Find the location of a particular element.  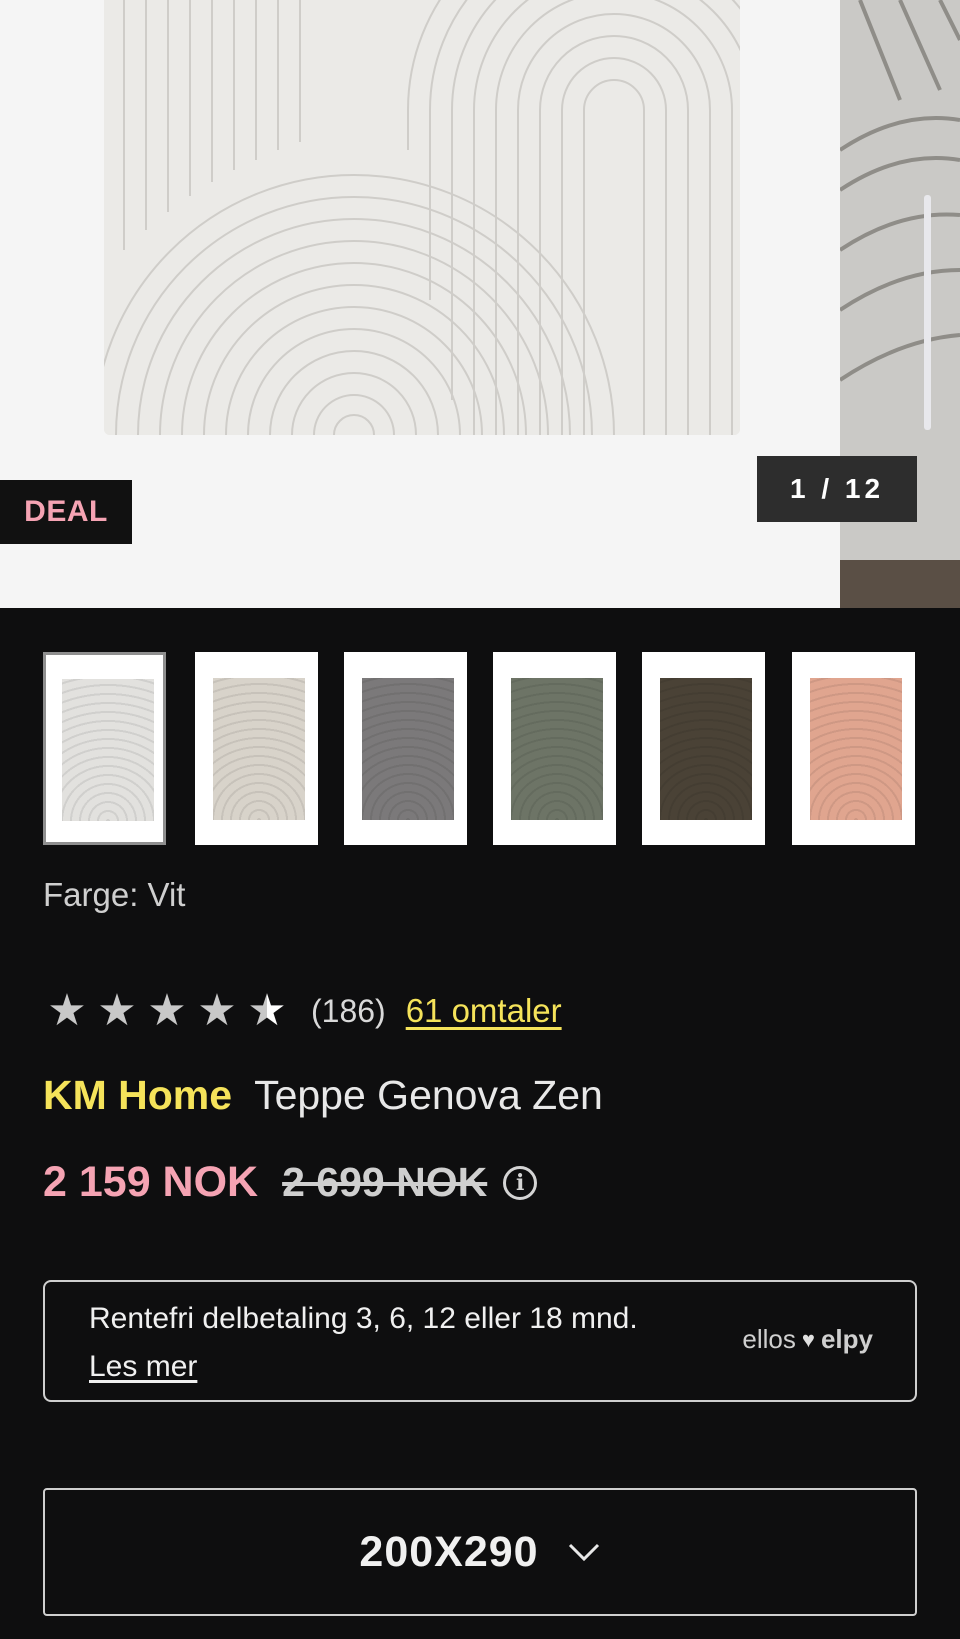

thumbnail-strip is located at coordinates (480, 749).